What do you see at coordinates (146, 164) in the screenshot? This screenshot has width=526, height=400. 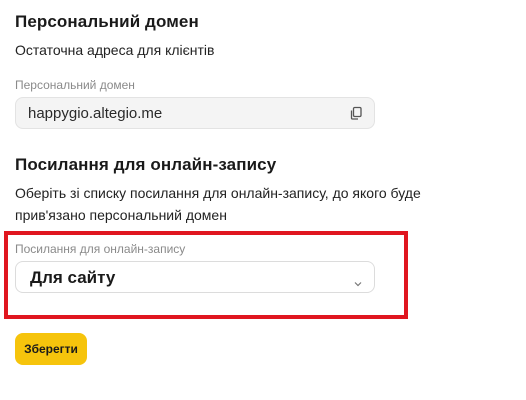 I see `link-section-title: Посилання для онлайн-запису` at bounding box center [146, 164].